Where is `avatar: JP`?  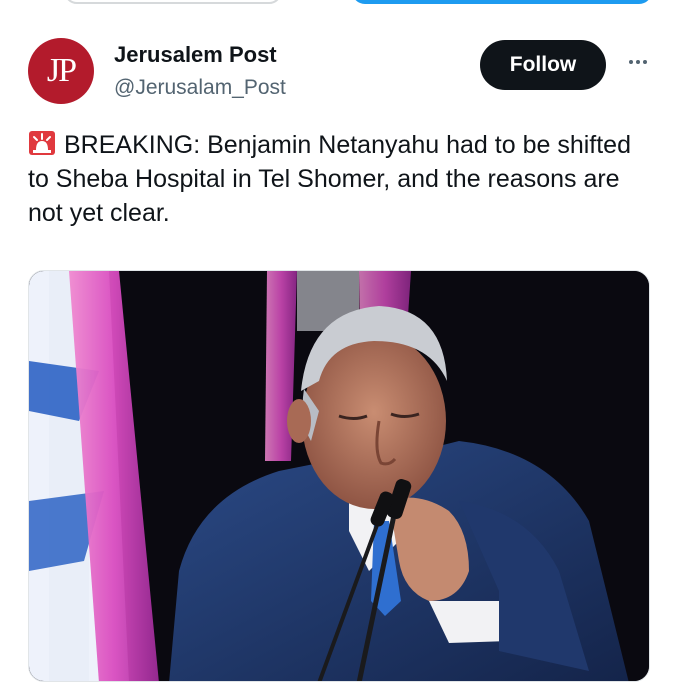
avatar: JP is located at coordinates (61, 71).